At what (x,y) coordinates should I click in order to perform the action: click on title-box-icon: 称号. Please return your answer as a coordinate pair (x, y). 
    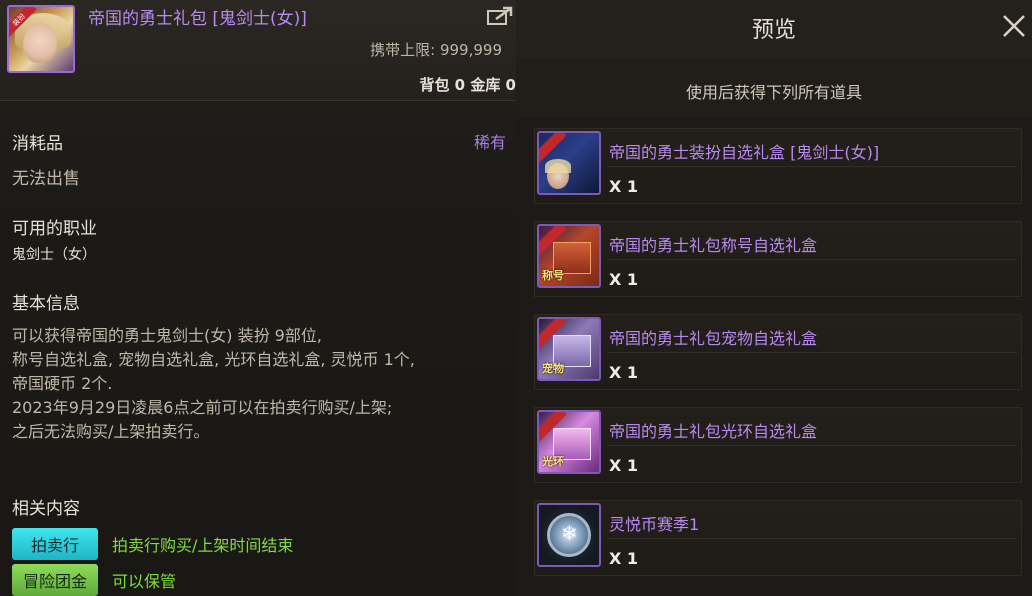
    Looking at the image, I should click on (569, 256).